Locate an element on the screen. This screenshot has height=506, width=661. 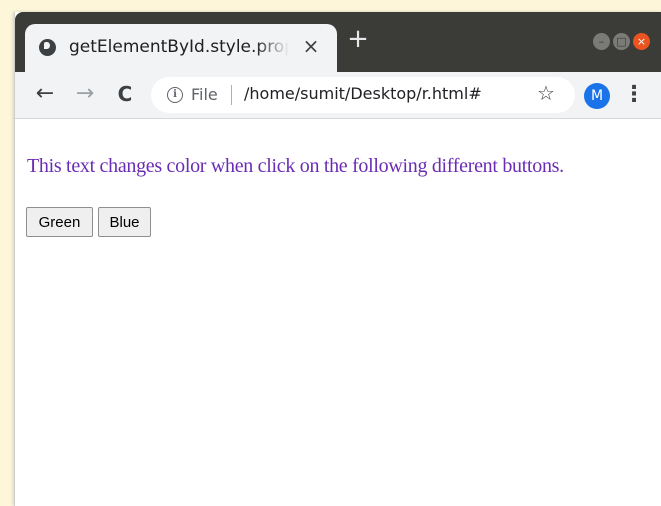
tab-close-icon: × is located at coordinates (311, 46).